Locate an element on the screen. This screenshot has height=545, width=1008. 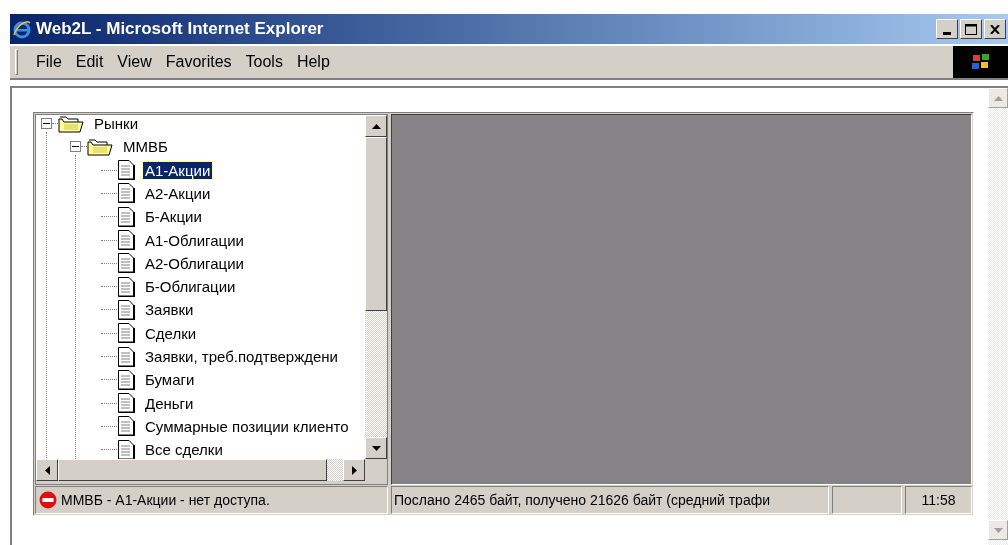
close-button is located at coordinates (995, 29).